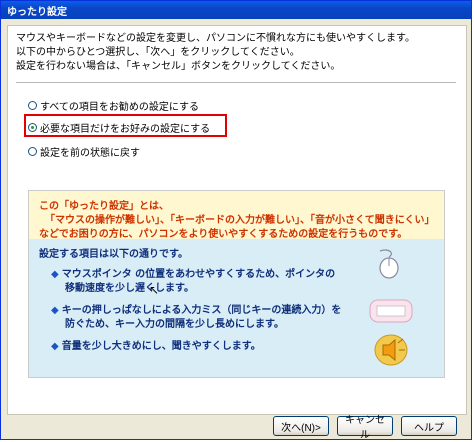 This screenshot has width=474, height=442. What do you see at coordinates (125, 129) in the screenshot?
I see `option-label: 必要な項目だけをお好みの設定にする` at bounding box center [125, 129].